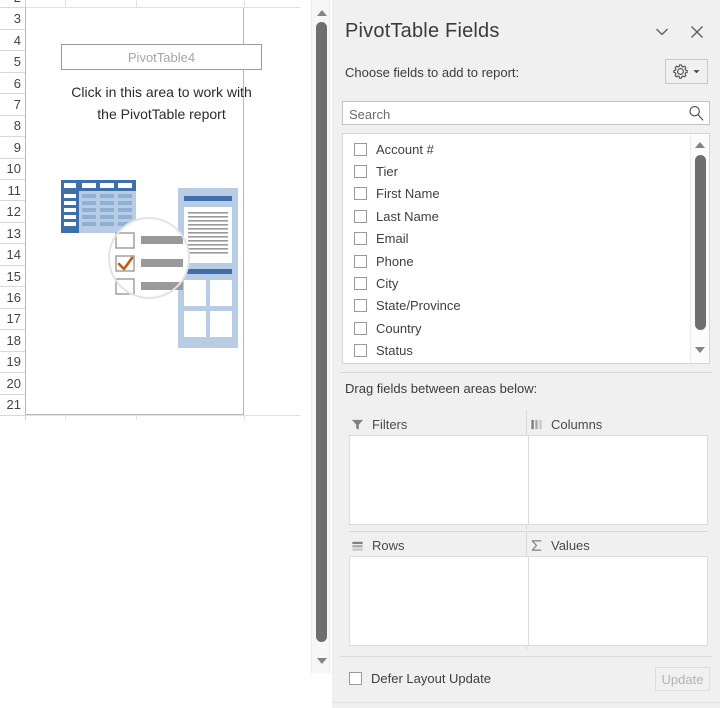 This screenshot has height=708, width=720. I want to click on field-label: Country, so click(399, 328).